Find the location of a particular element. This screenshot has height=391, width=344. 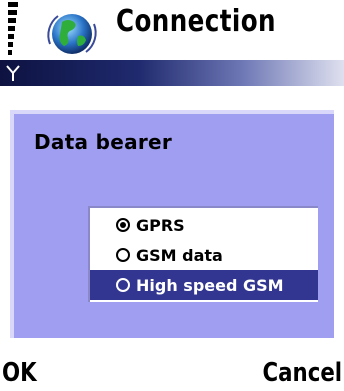

globe-icon is located at coordinates (72, 34).